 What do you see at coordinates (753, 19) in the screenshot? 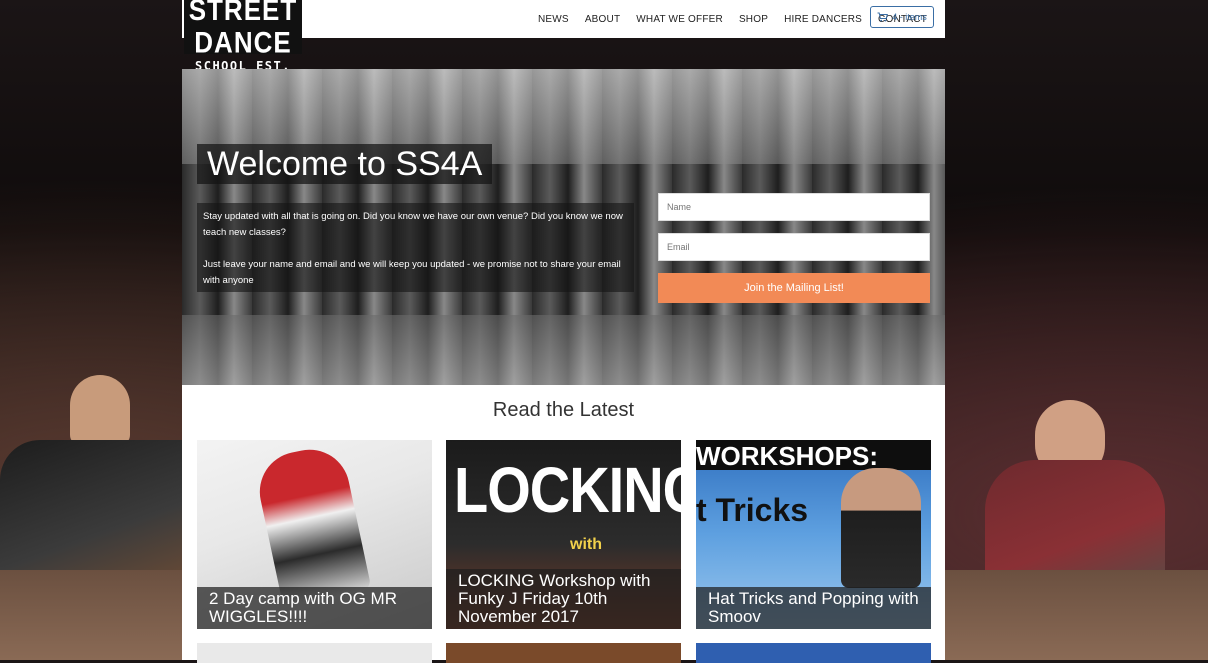
I see `nav-item-shop: SHOP` at bounding box center [753, 19].